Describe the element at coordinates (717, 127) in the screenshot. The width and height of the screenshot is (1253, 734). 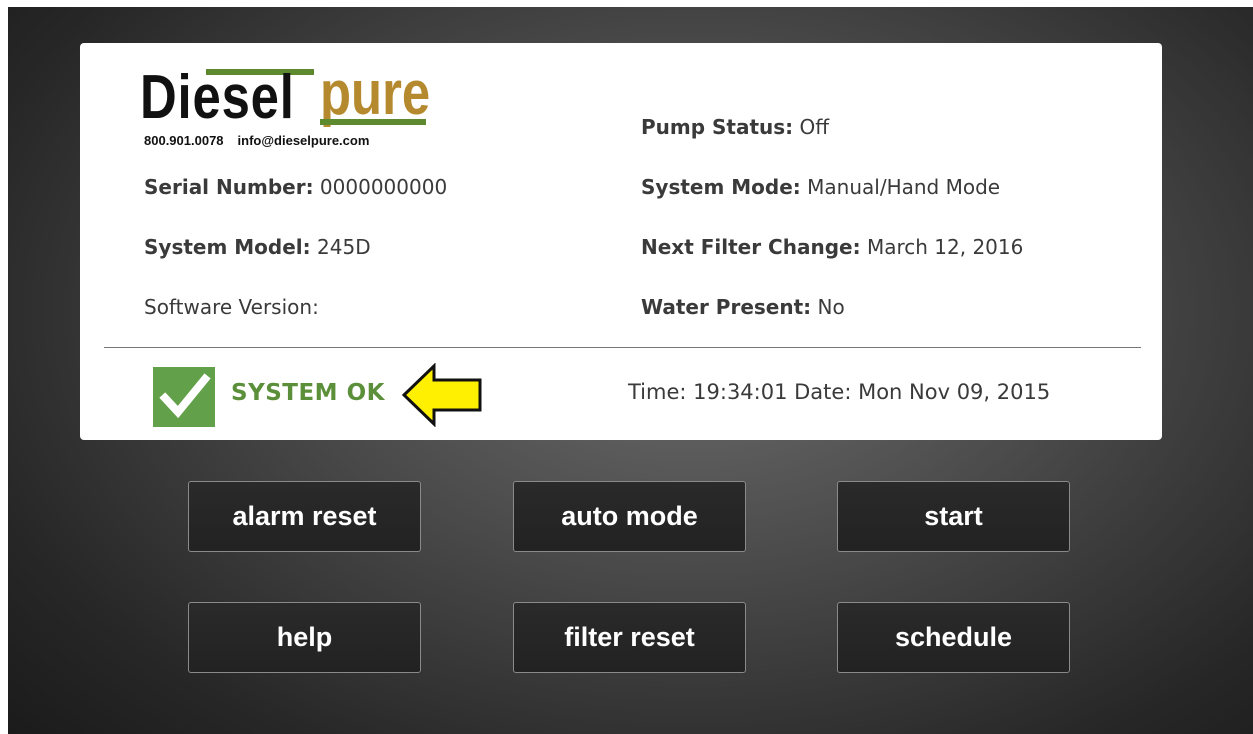
I see `pump-status-label: Pump Status:` at that location.